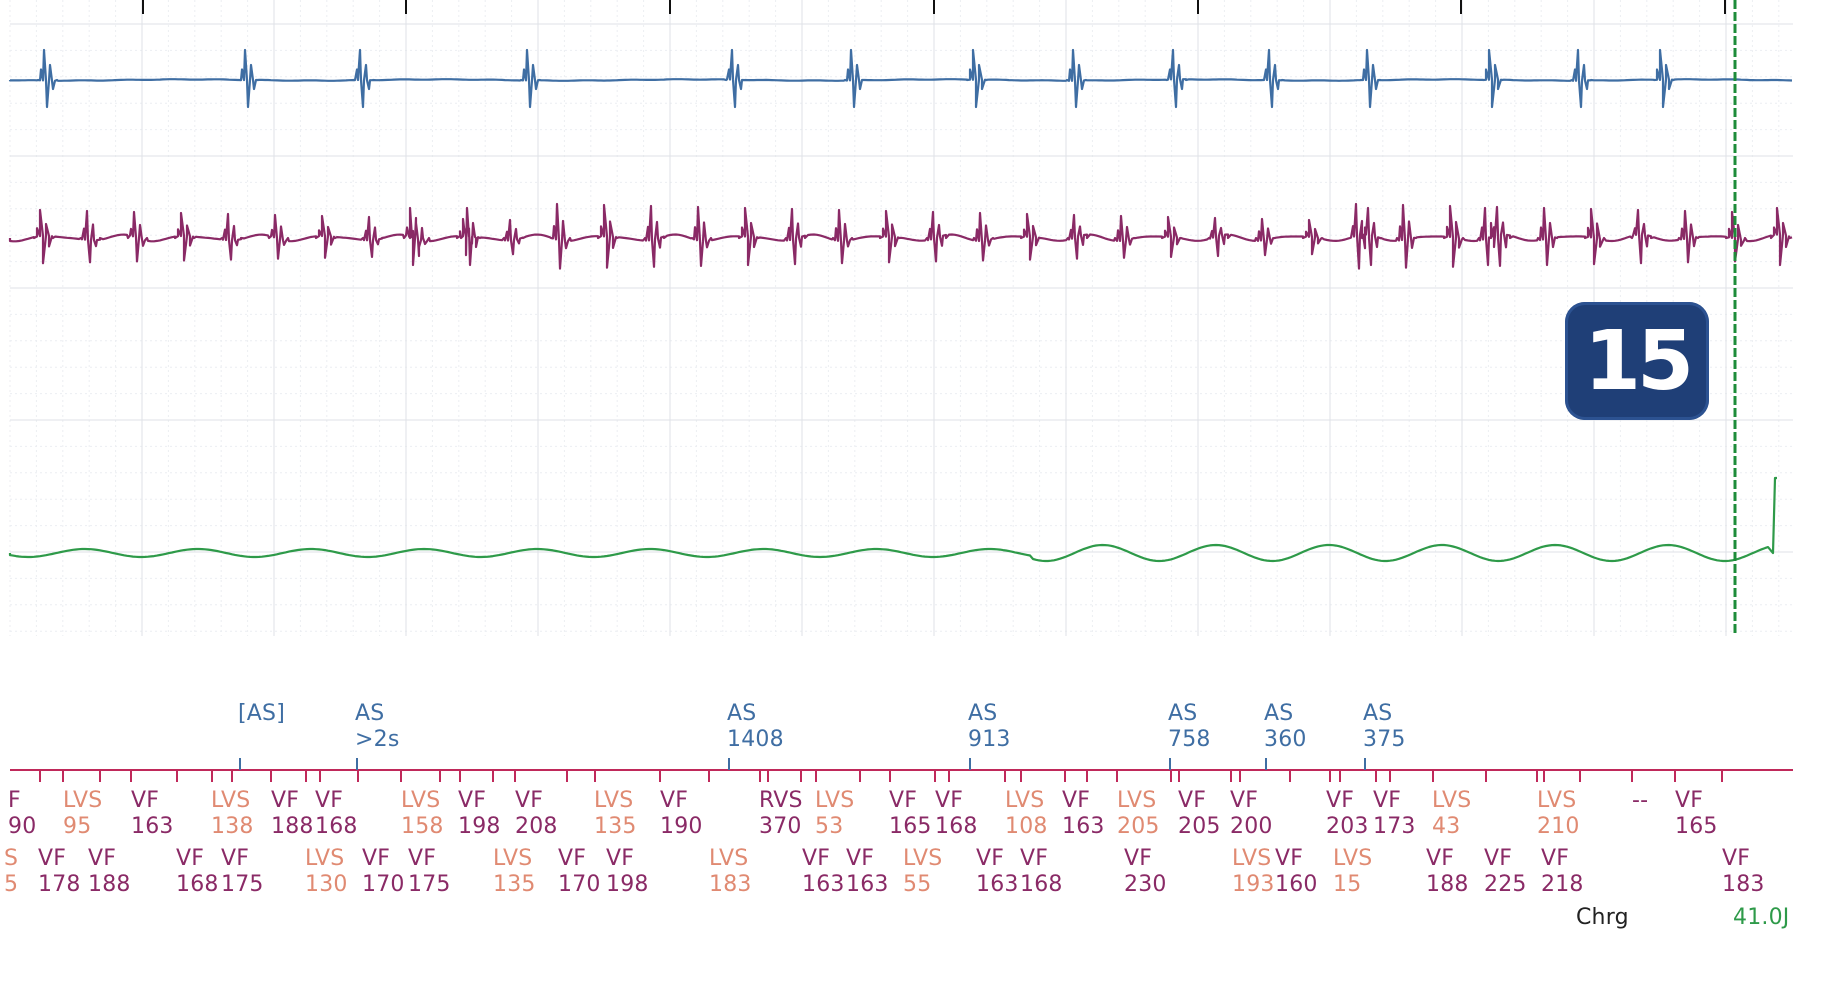  Describe the element at coordinates (1558, 826) in the screenshot. I see `marker-value: 210` at that location.